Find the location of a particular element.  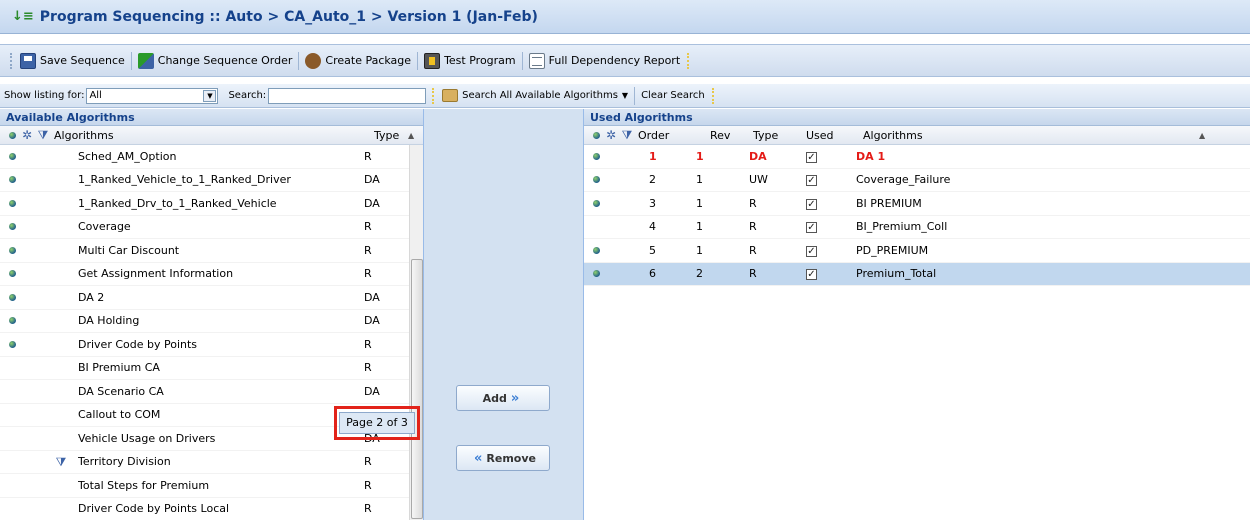

table-row: 5 1 R ✓ PD_PREMIUM is located at coordinates (917, 251).